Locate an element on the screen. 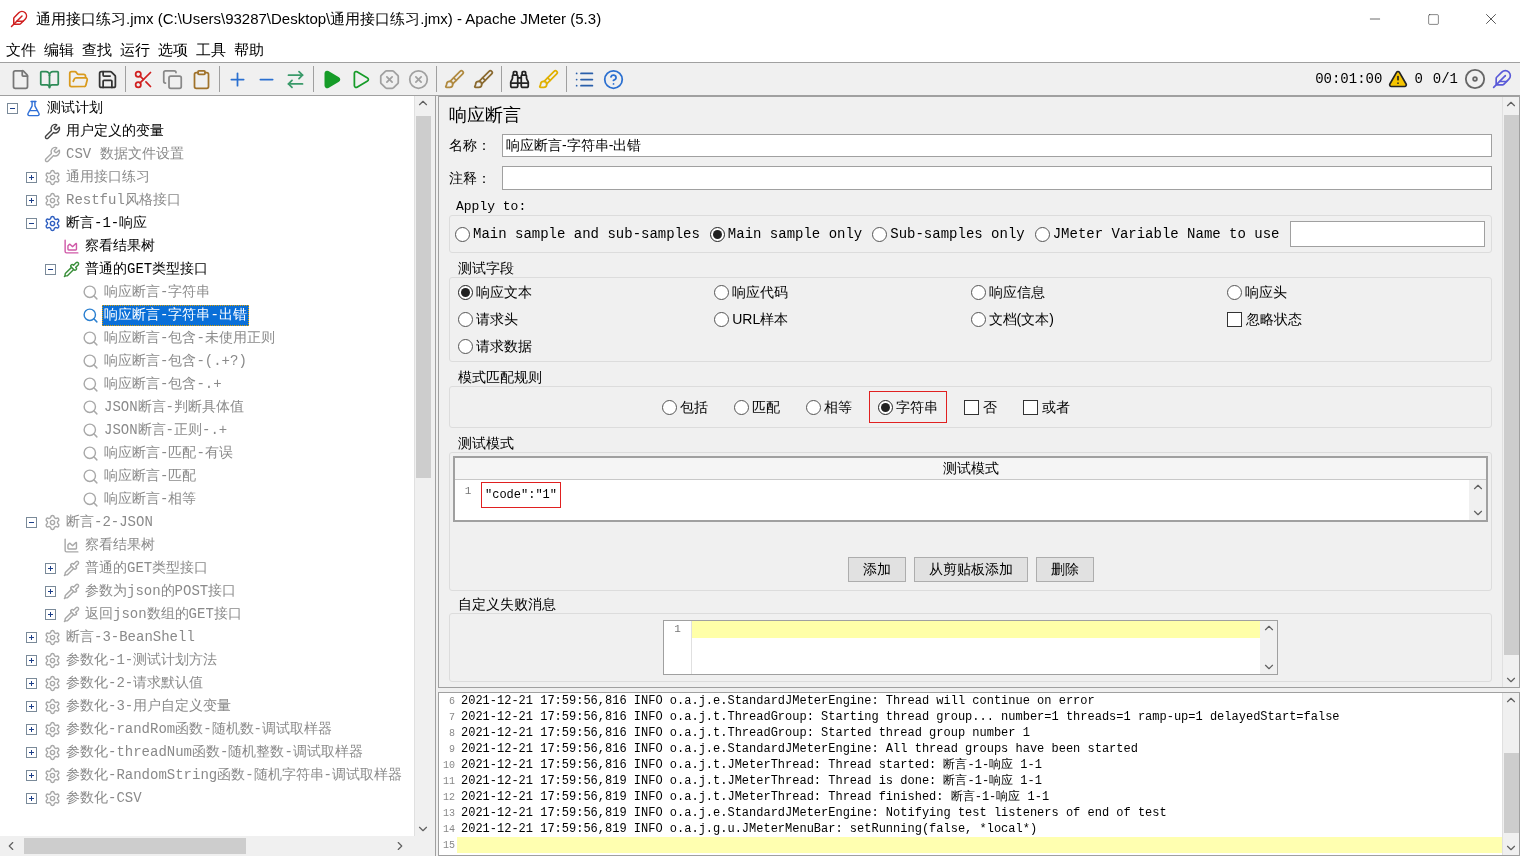 The width and height of the screenshot is (1520, 856). message-editor: 1 is located at coordinates (970, 647).